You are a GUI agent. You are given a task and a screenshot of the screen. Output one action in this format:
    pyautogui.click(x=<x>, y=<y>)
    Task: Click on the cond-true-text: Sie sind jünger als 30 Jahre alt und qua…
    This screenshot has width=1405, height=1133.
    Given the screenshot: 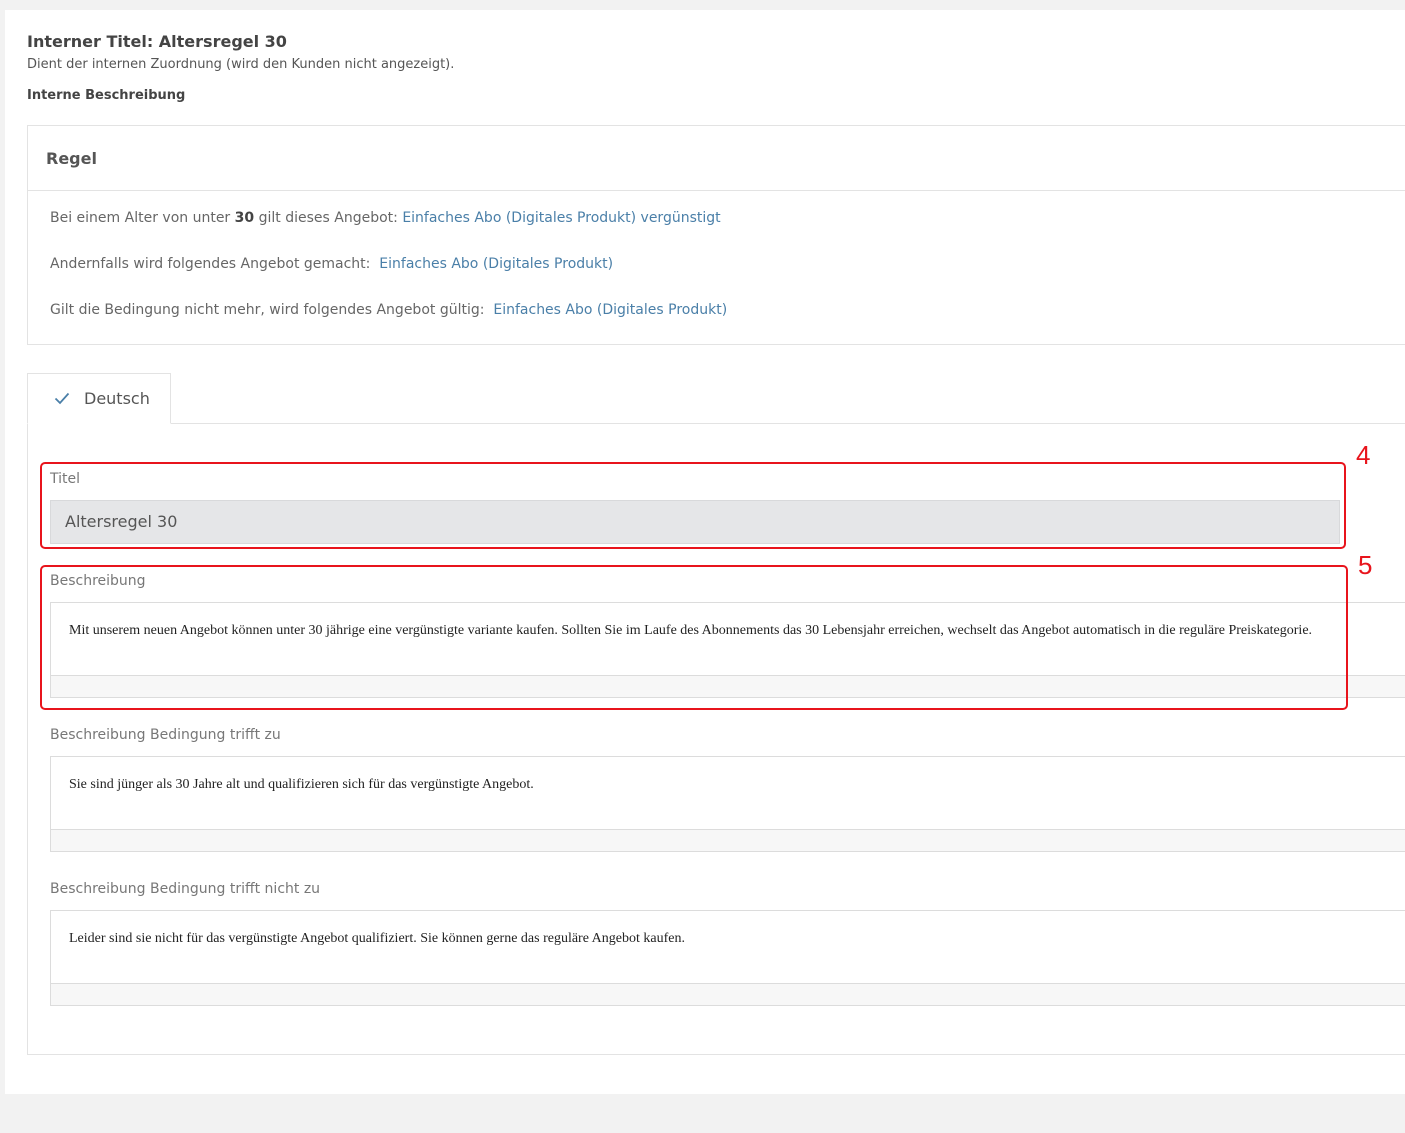 What is the action you would take?
    pyautogui.click(x=301, y=784)
    